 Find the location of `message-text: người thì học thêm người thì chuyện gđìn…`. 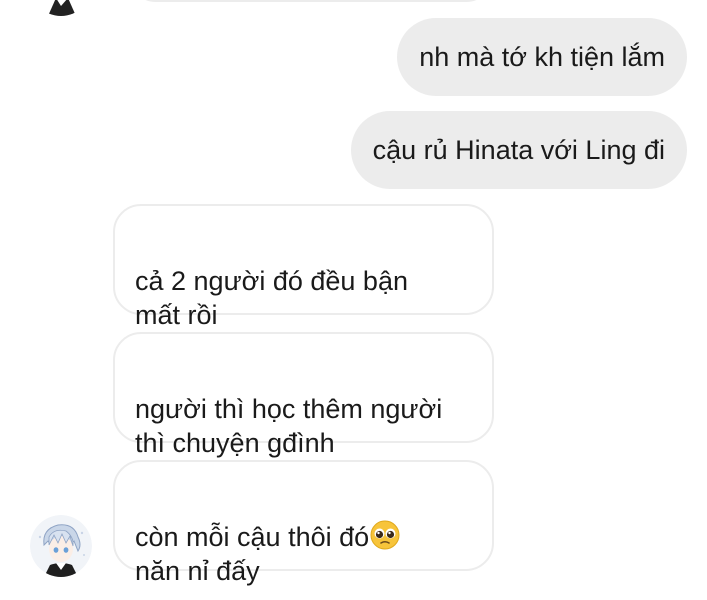

message-text: người thì học thêm người thì chuyện gđìn… is located at coordinates (289, 426).